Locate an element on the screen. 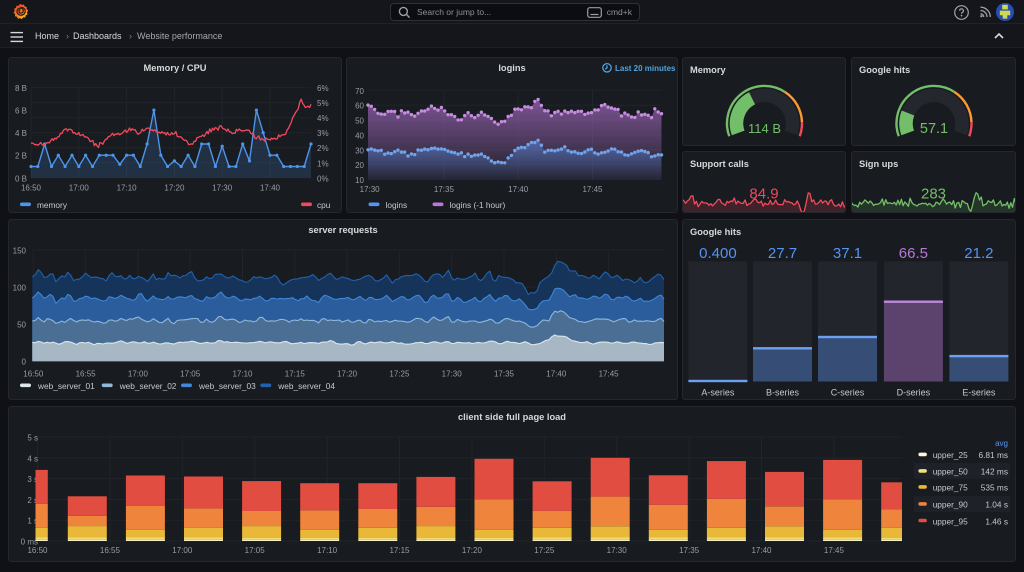 This screenshot has height=572, width=1024. svg-text: 6% is located at coordinates (323, 88).